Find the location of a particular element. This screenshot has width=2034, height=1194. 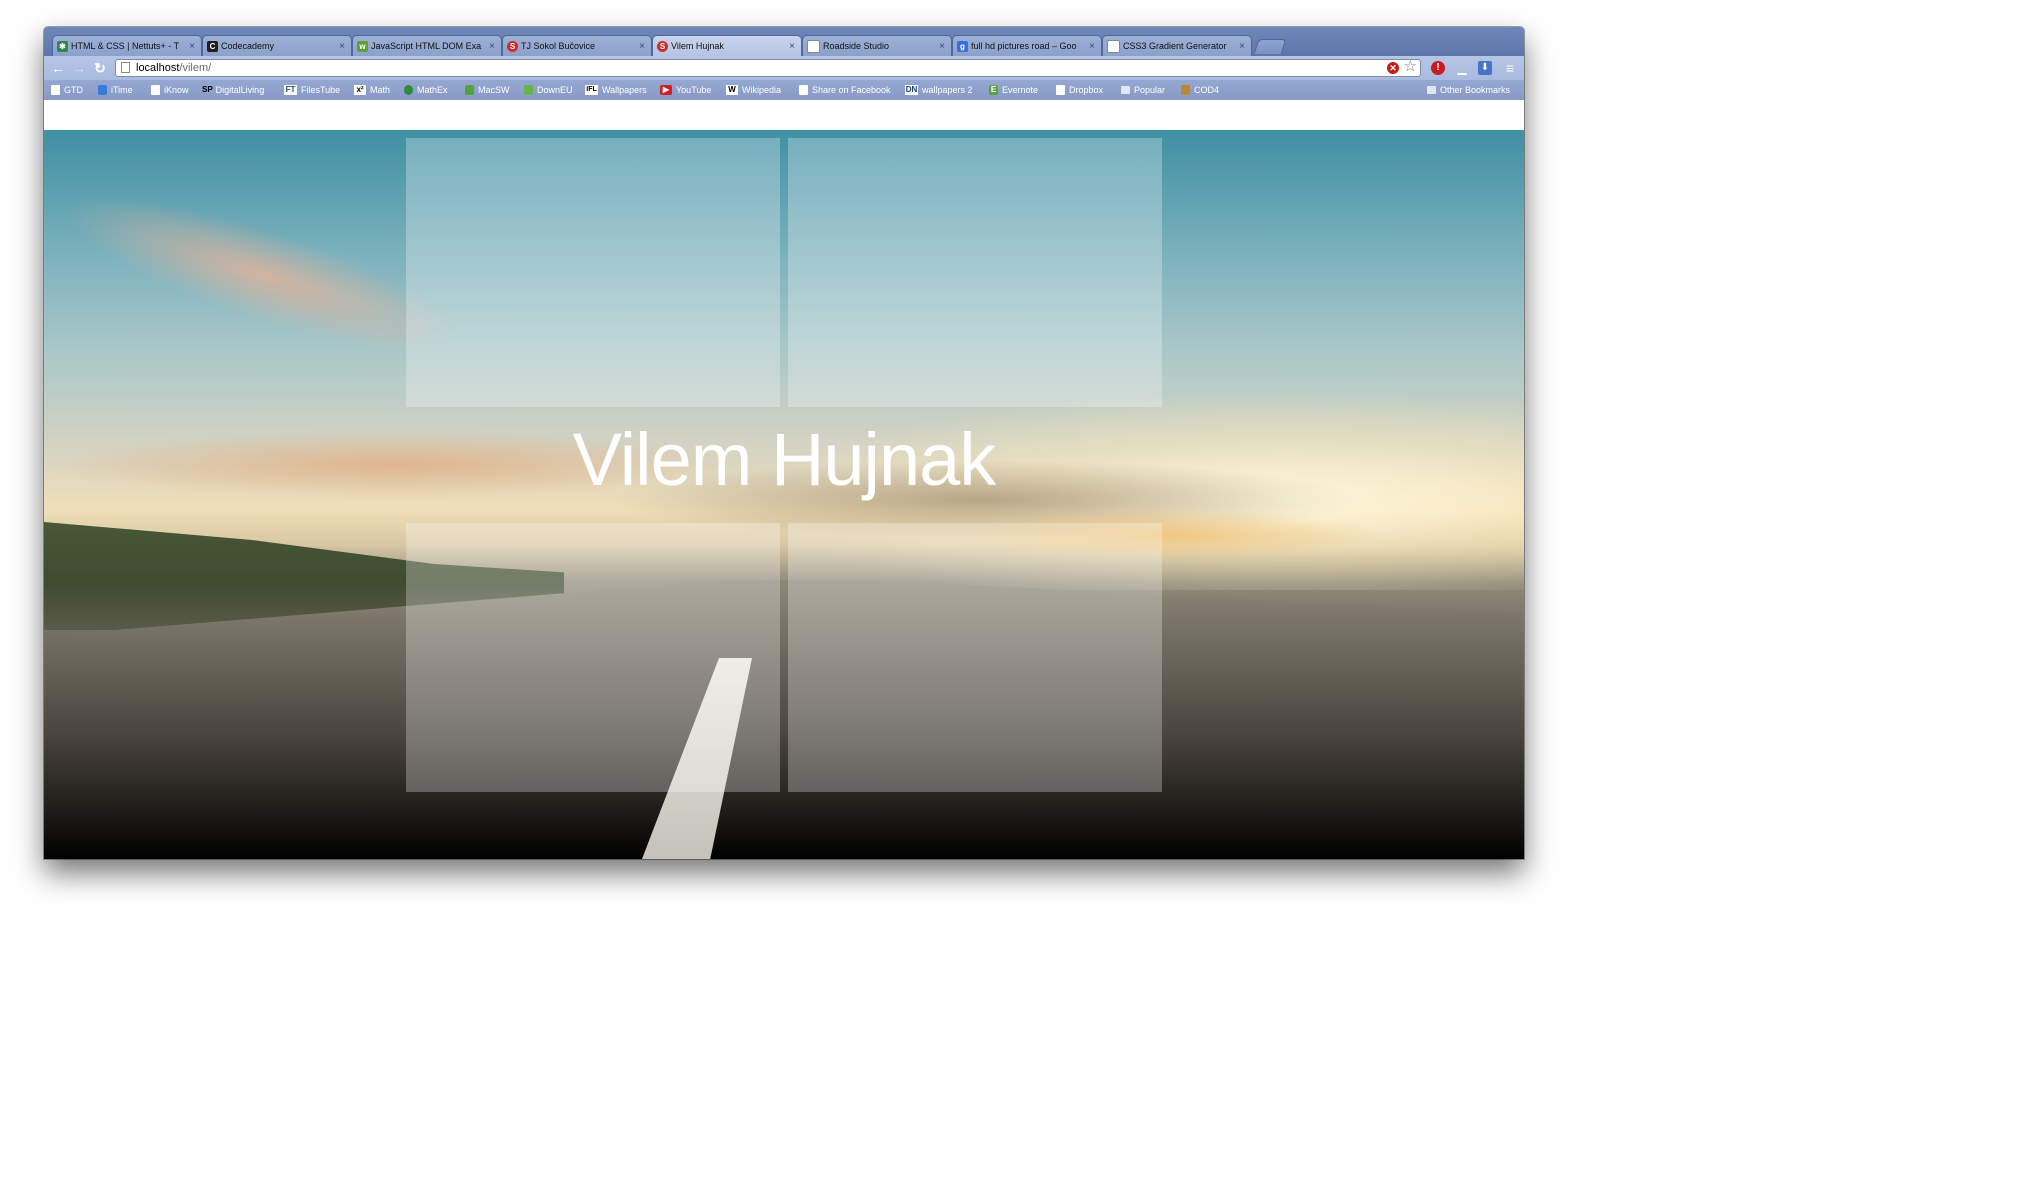

bookmark-wikipedia: W Wikipedia is located at coordinates (753, 90).